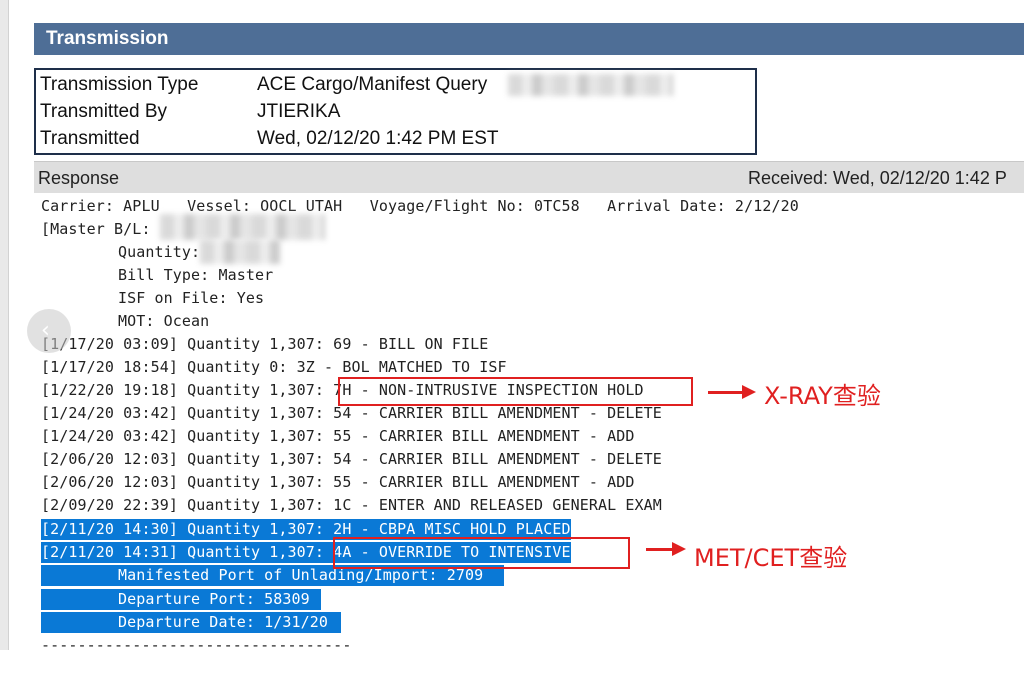  Describe the element at coordinates (590, 85) in the screenshot. I see `redacted-query-blur` at that location.